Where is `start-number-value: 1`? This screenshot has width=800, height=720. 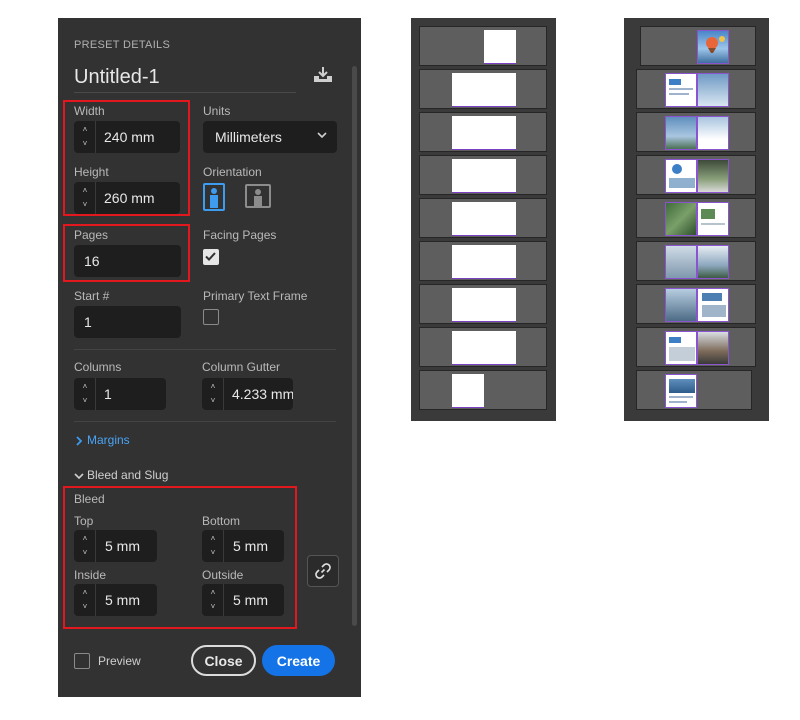
start-number-value: 1 is located at coordinates (88, 322).